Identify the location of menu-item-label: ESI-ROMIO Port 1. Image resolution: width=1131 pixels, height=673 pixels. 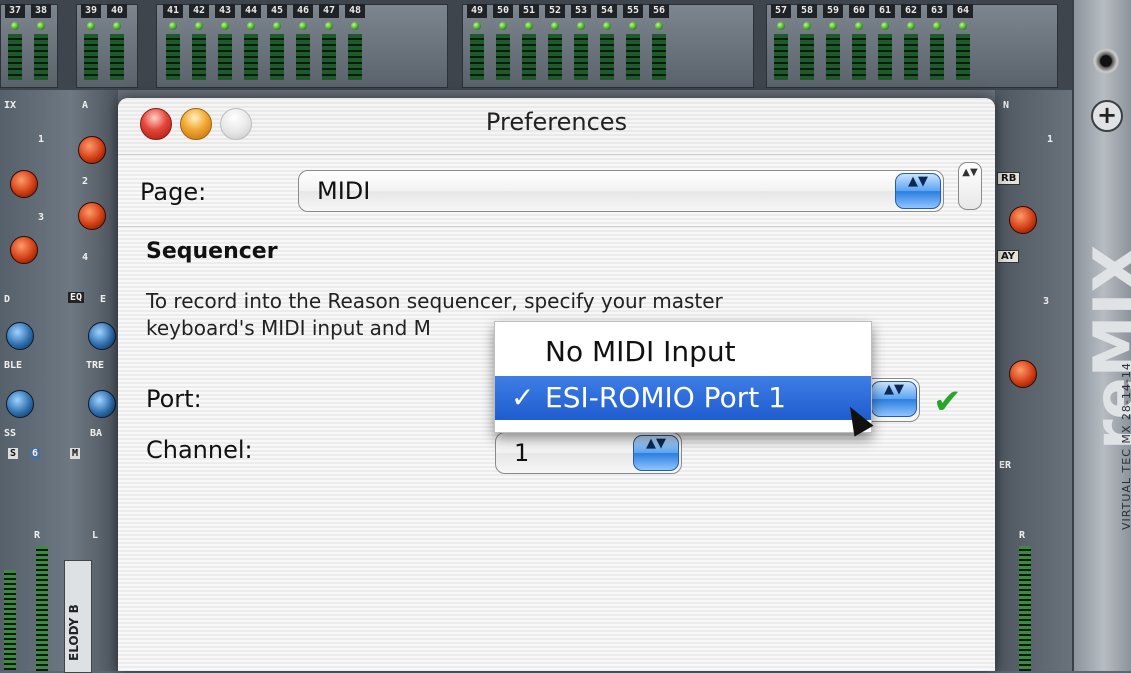
(665, 397).